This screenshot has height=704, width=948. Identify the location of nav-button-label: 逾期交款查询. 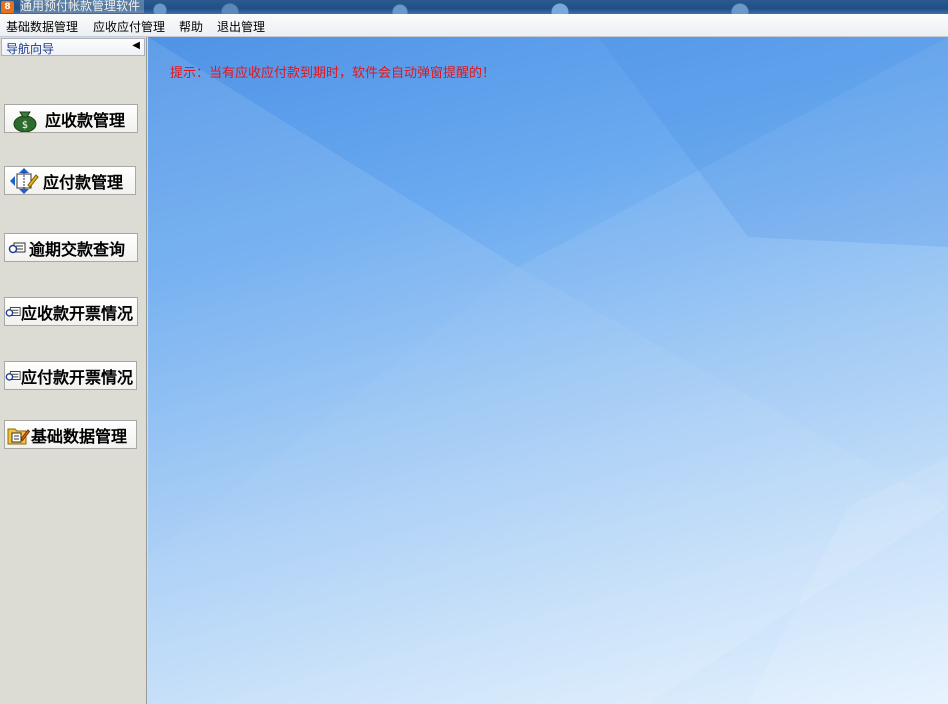
(77, 249).